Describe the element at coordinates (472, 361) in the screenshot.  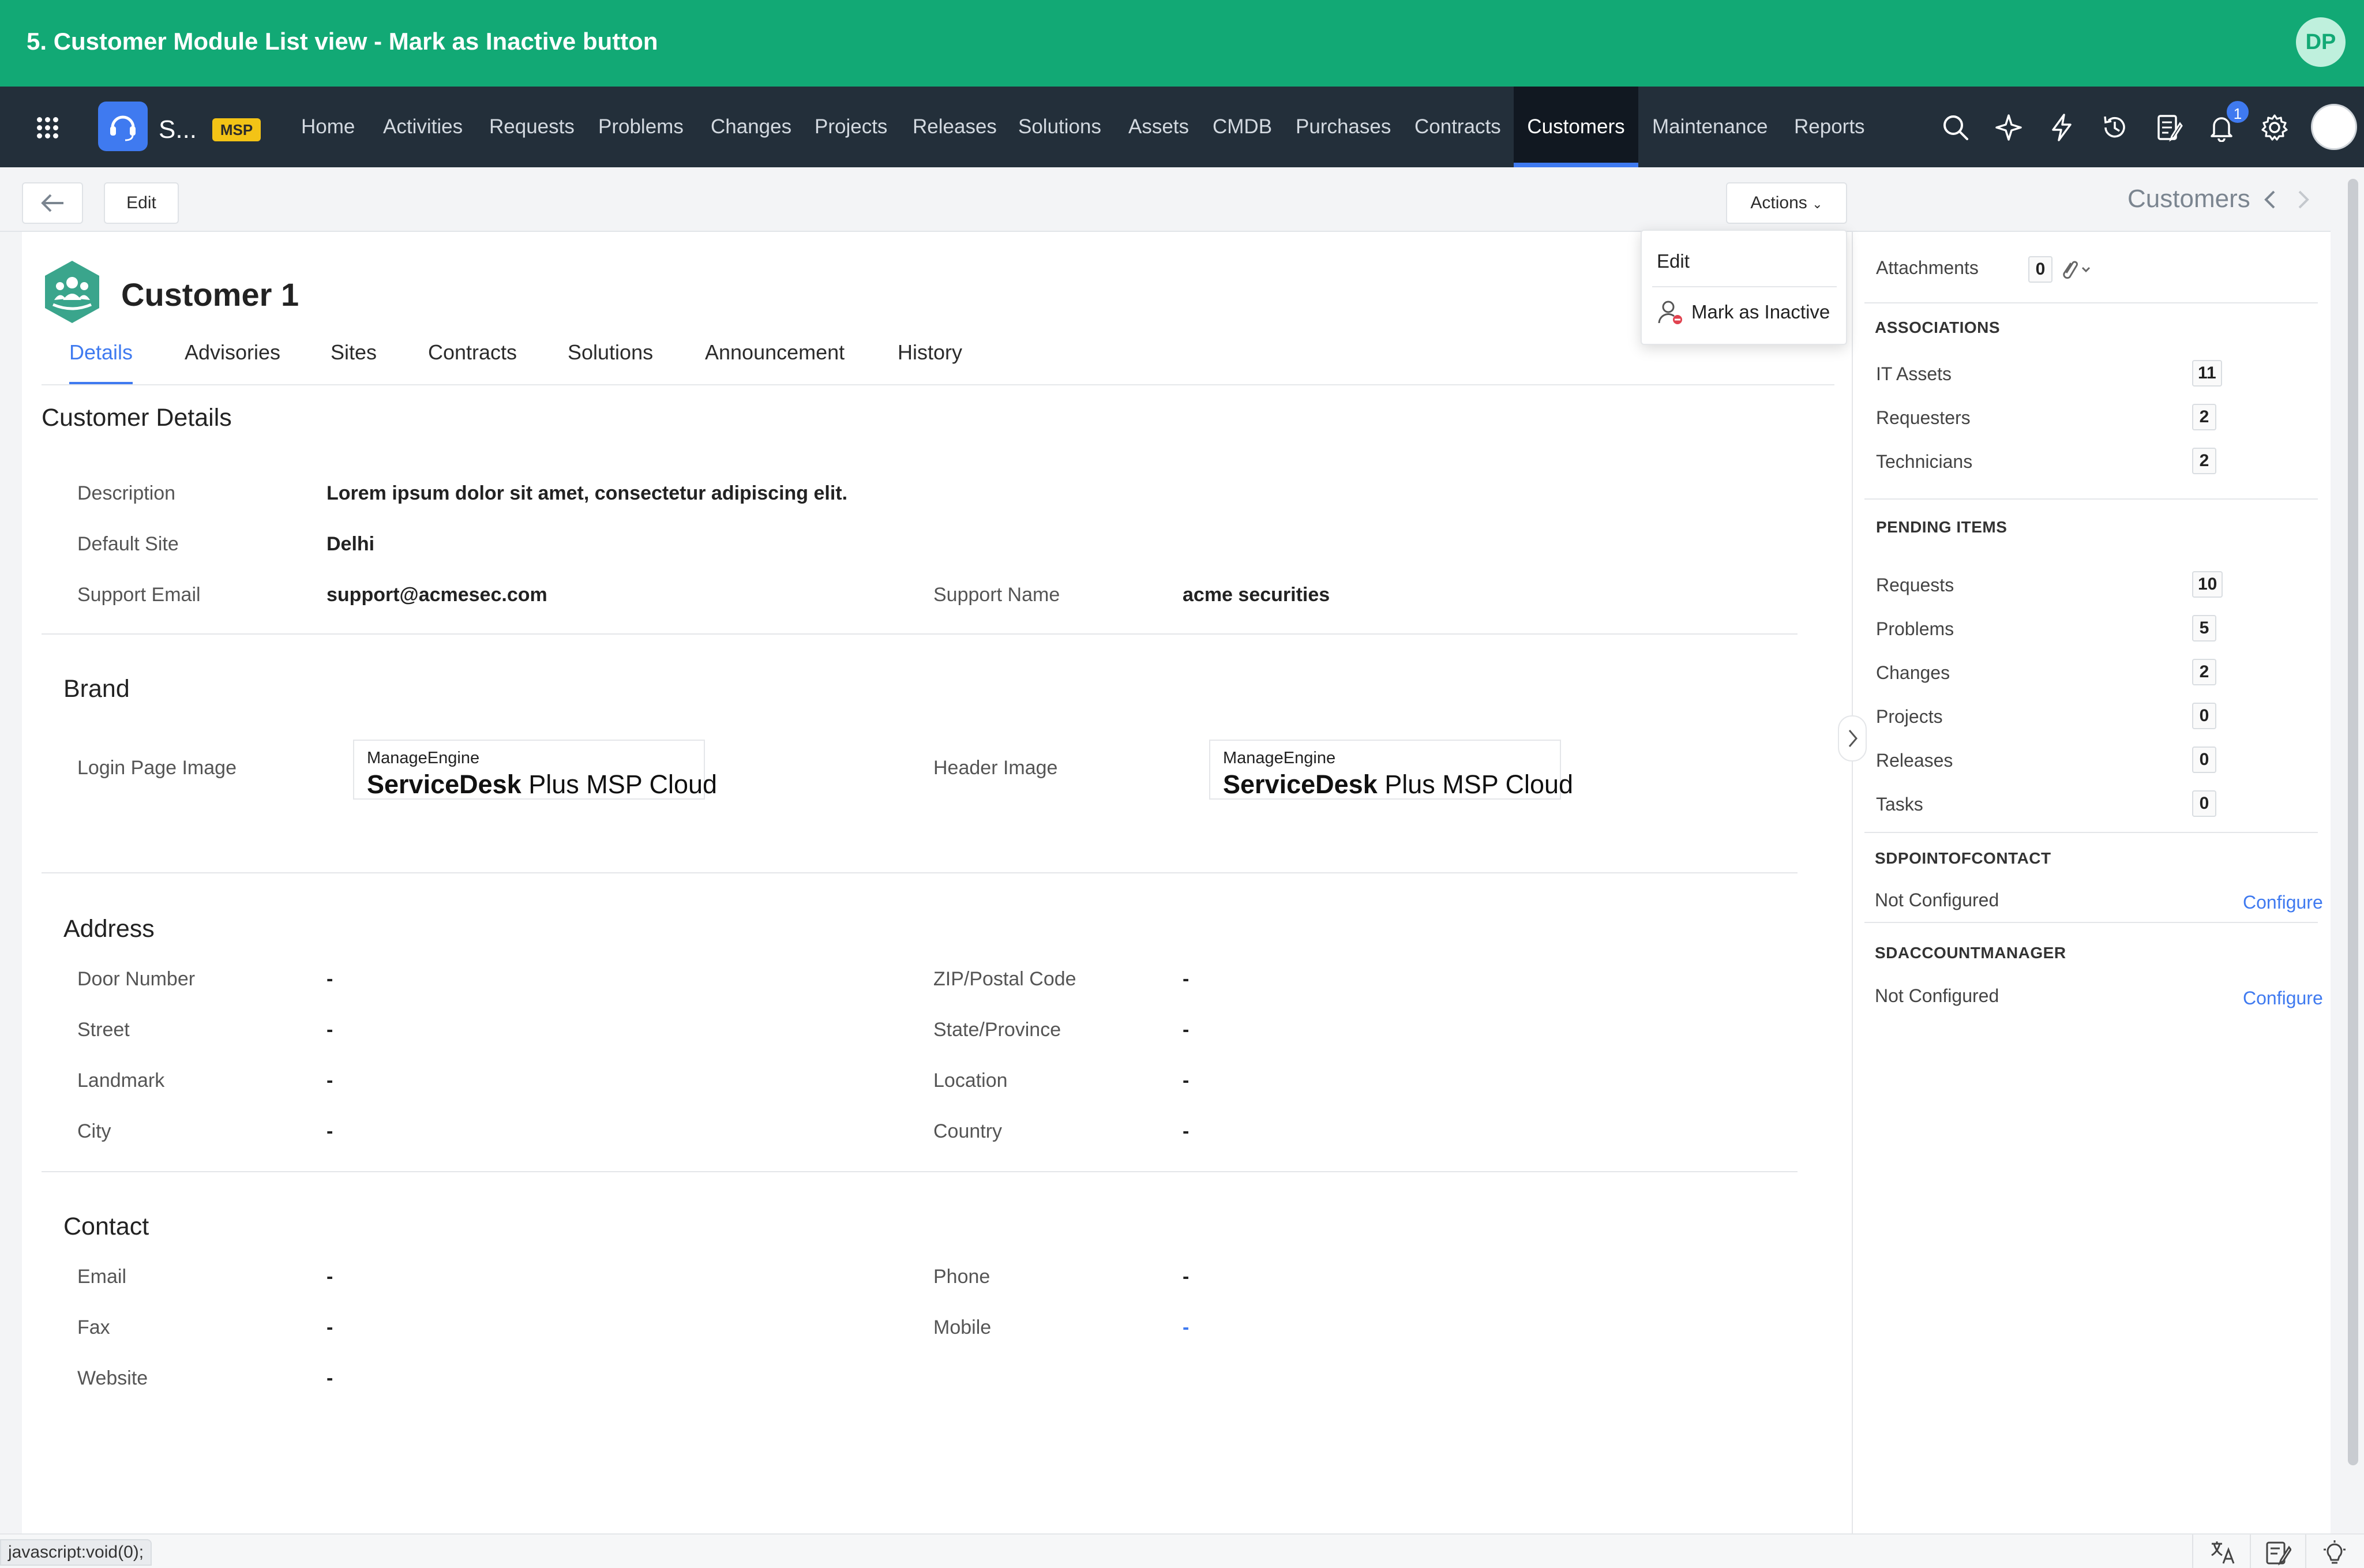
I see `tab-contracts: Contracts` at that location.